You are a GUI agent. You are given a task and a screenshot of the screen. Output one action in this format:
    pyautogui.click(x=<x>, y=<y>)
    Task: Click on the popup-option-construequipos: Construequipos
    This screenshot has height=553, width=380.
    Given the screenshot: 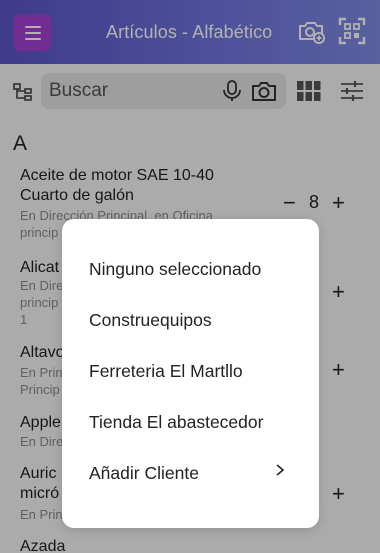 What is the action you would take?
    pyautogui.click(x=150, y=320)
    